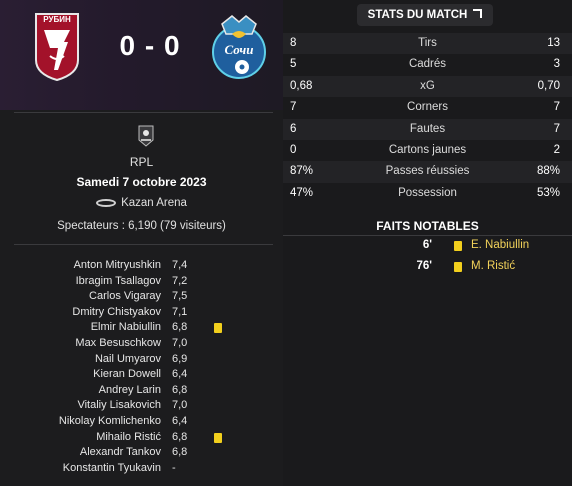 The height and width of the screenshot is (486, 572). I want to click on stat-label-value: Possession, so click(427, 192).